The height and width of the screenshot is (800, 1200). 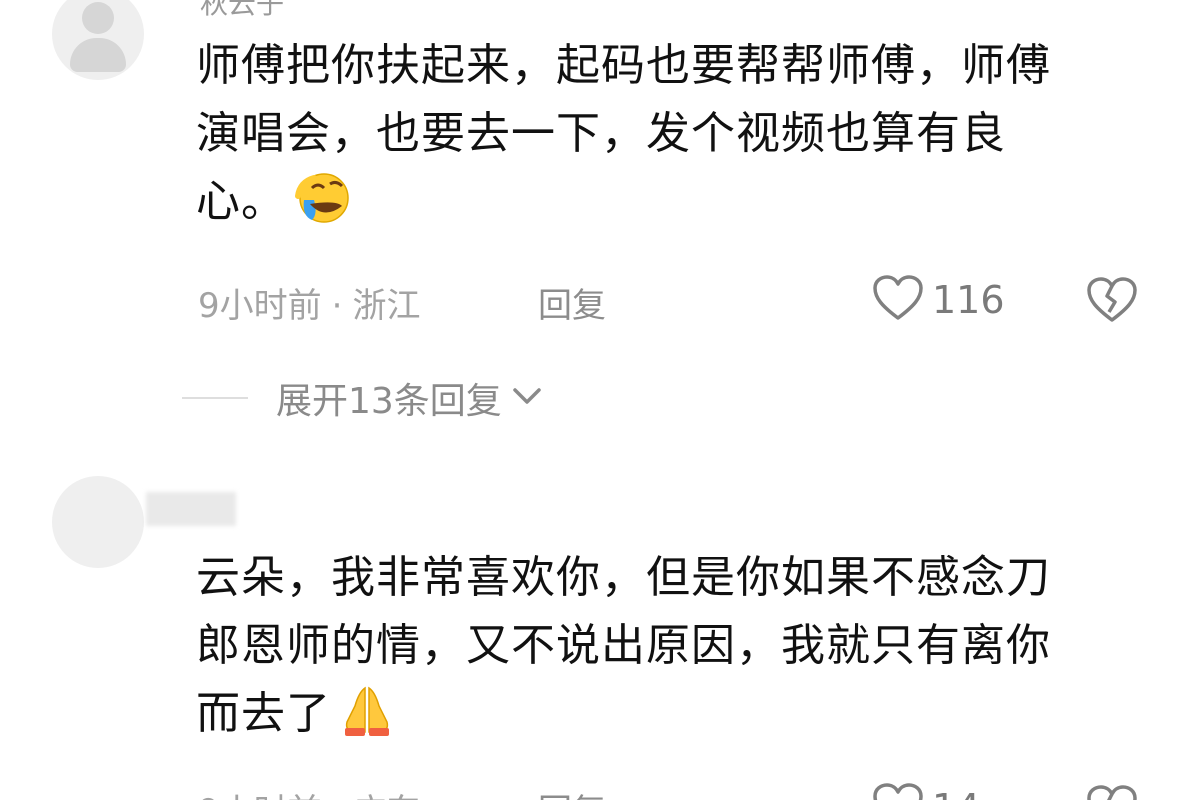 What do you see at coordinates (98, 55) in the screenshot?
I see `avatar-body-shape` at bounding box center [98, 55].